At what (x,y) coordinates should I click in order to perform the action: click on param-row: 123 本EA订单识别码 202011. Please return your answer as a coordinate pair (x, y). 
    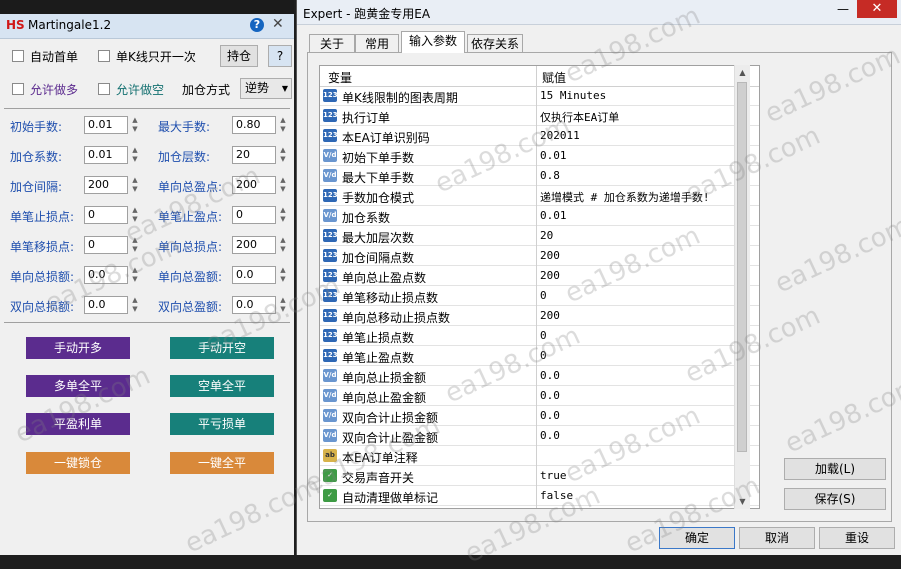
    Looking at the image, I should click on (539, 136).